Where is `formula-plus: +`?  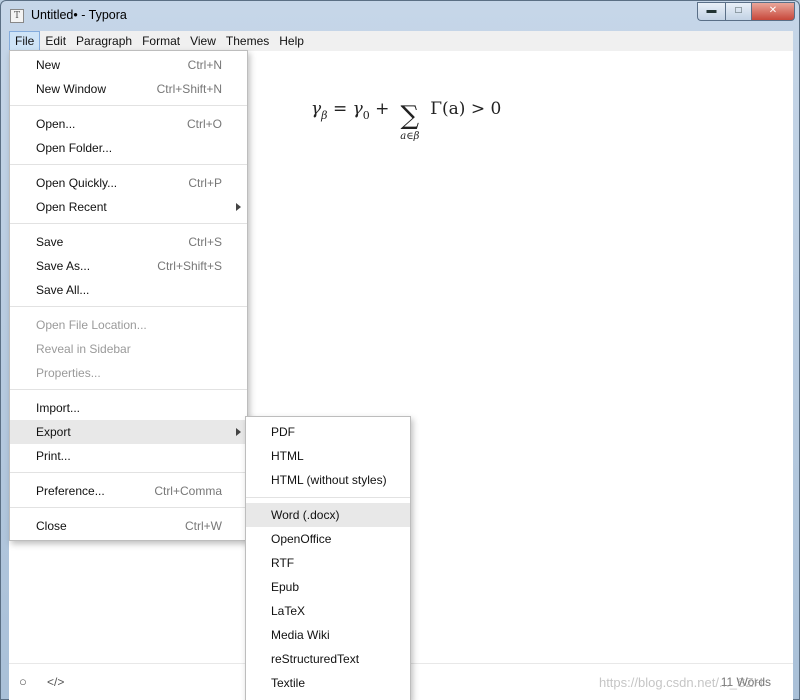
formula-plus: + is located at coordinates (382, 109).